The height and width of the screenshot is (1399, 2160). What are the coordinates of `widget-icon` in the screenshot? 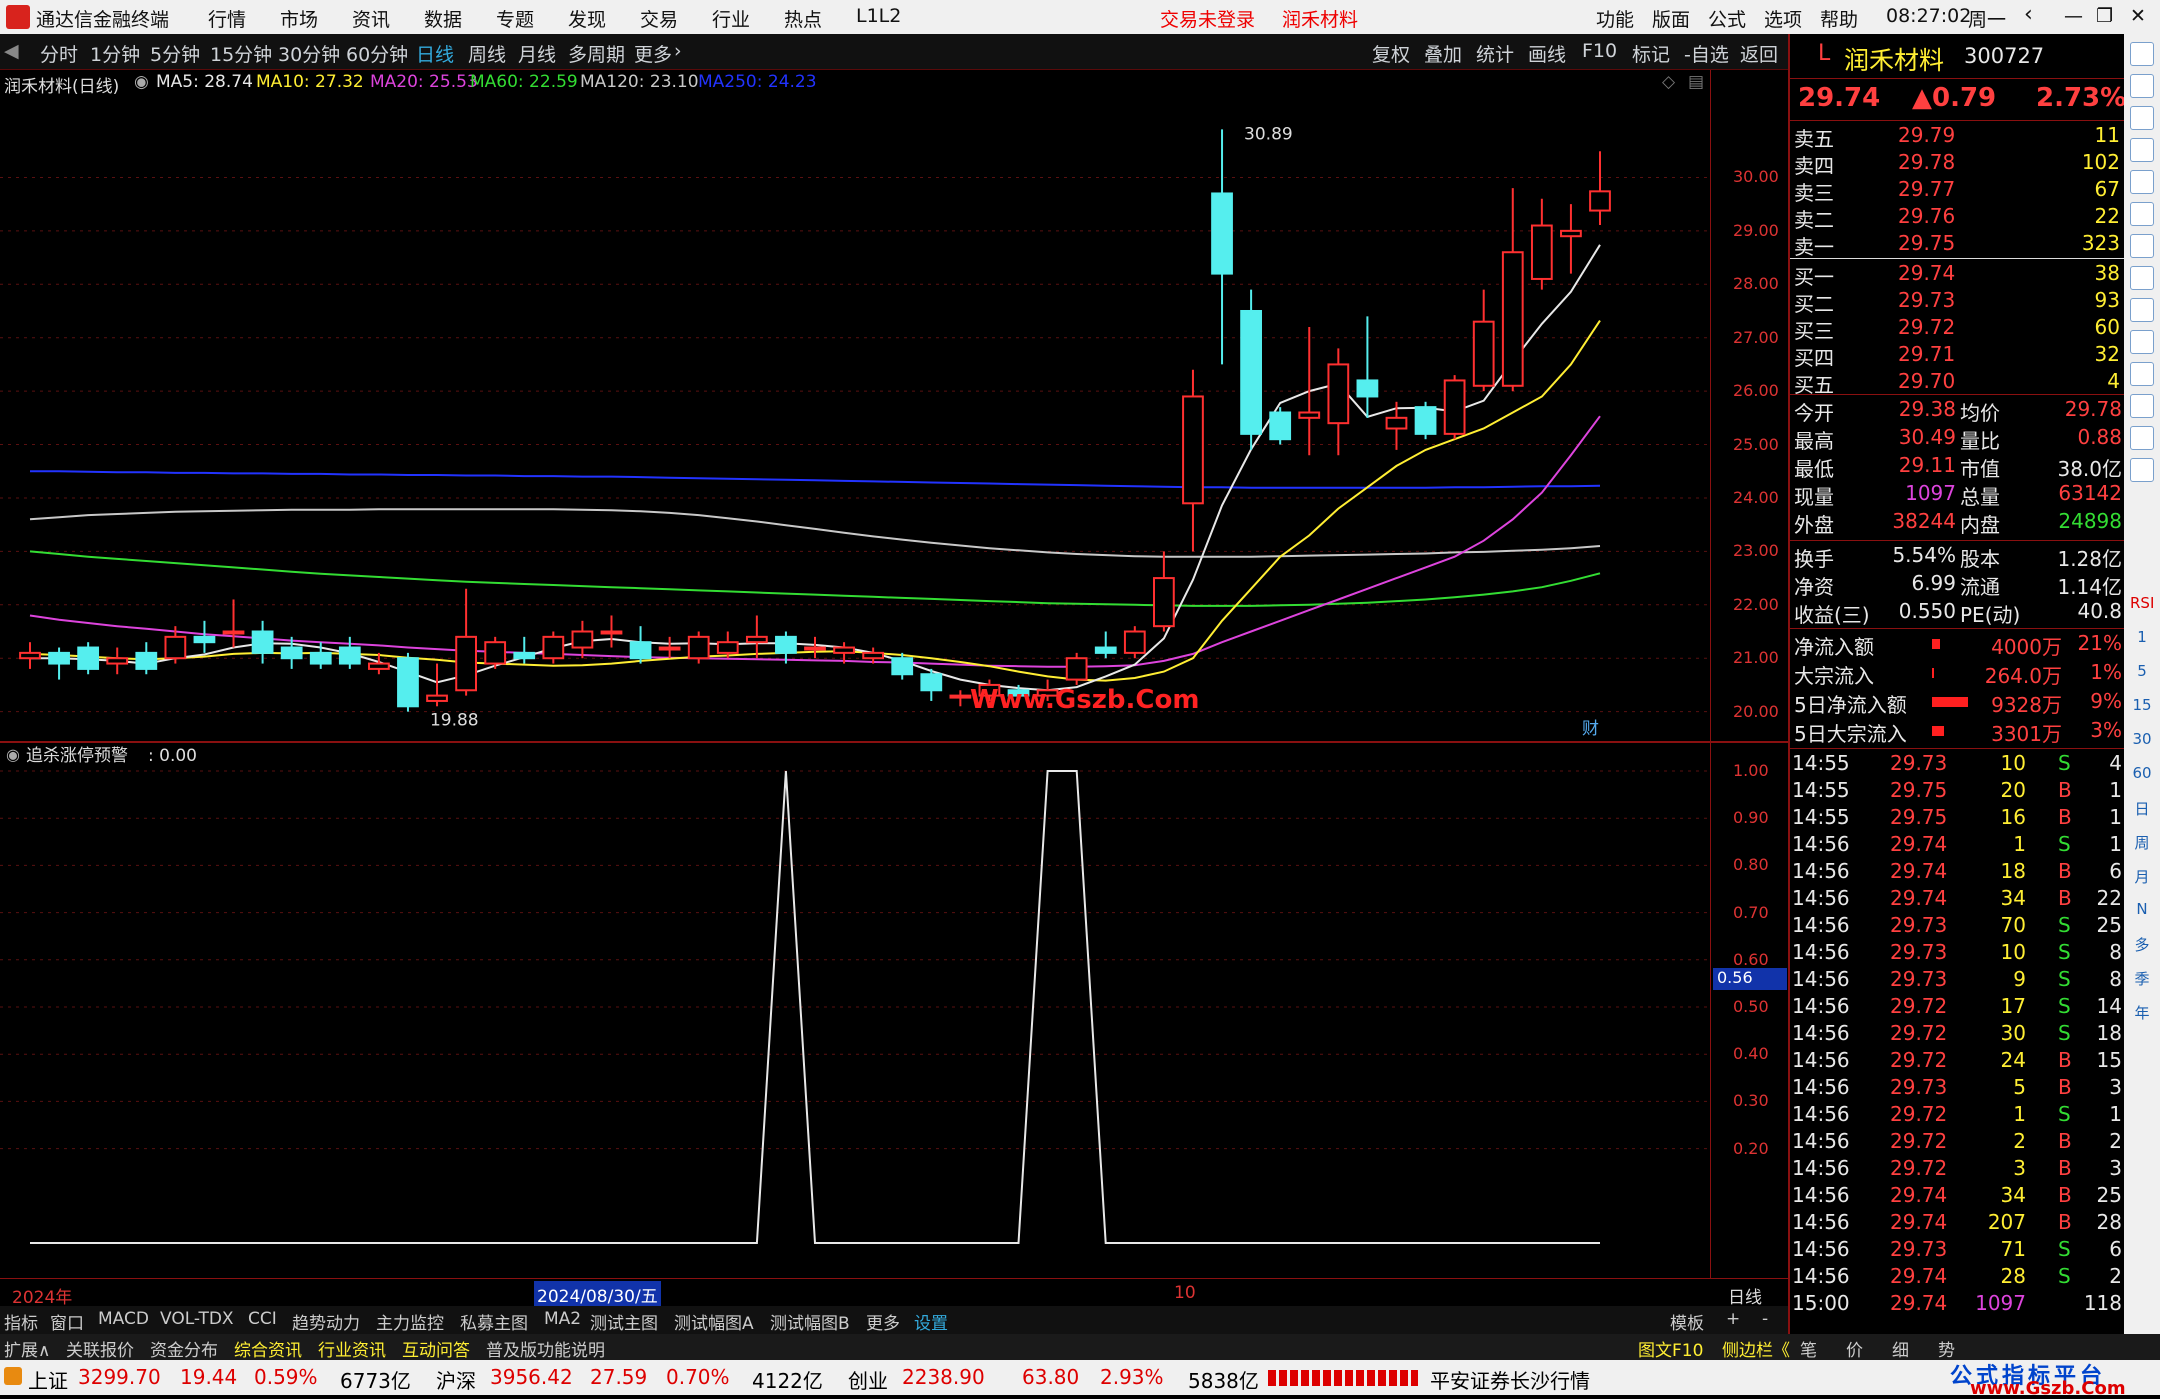 It's located at (2142, 54).